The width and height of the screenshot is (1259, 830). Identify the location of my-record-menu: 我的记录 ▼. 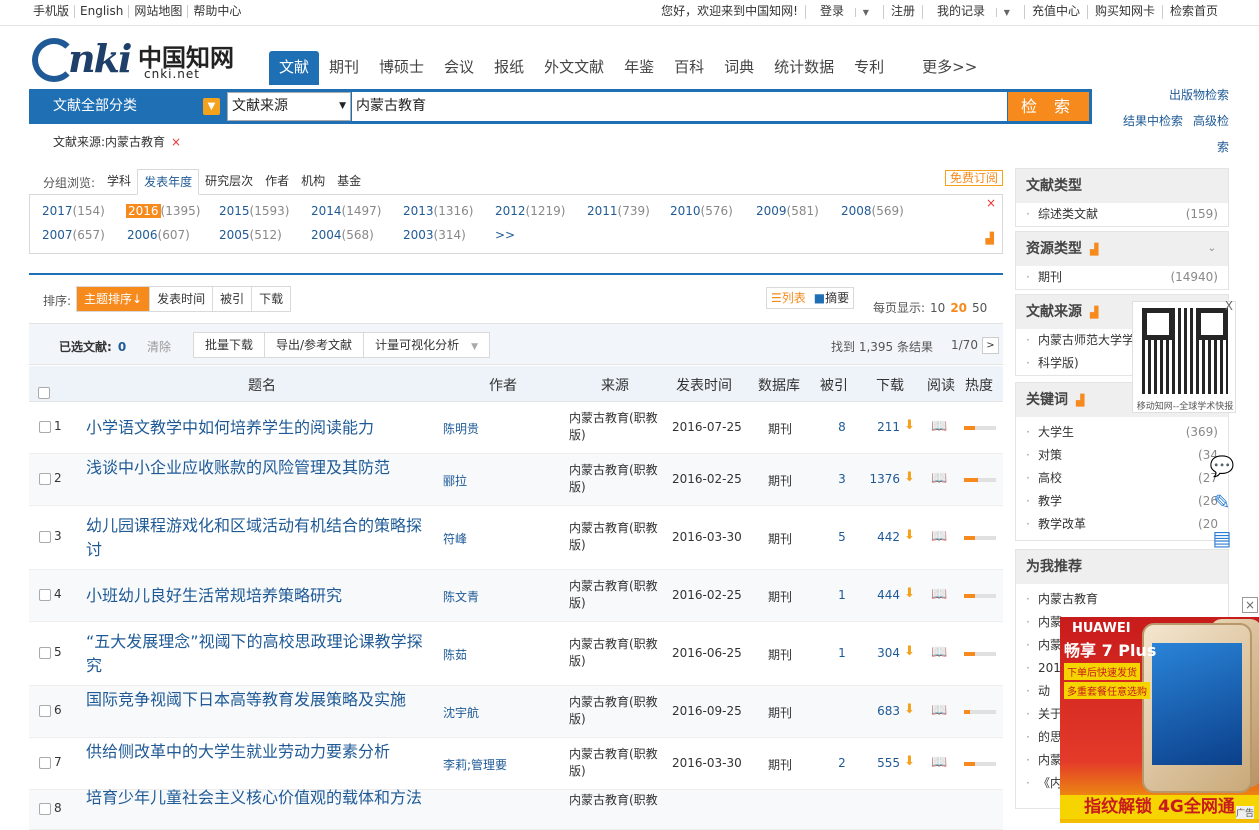
(972, 12).